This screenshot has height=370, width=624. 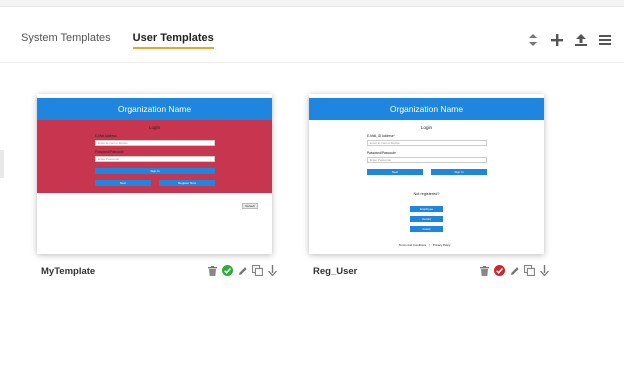 What do you see at coordinates (442, 245) in the screenshot?
I see `preview-footer-privacy: Privacy Policy` at bounding box center [442, 245].